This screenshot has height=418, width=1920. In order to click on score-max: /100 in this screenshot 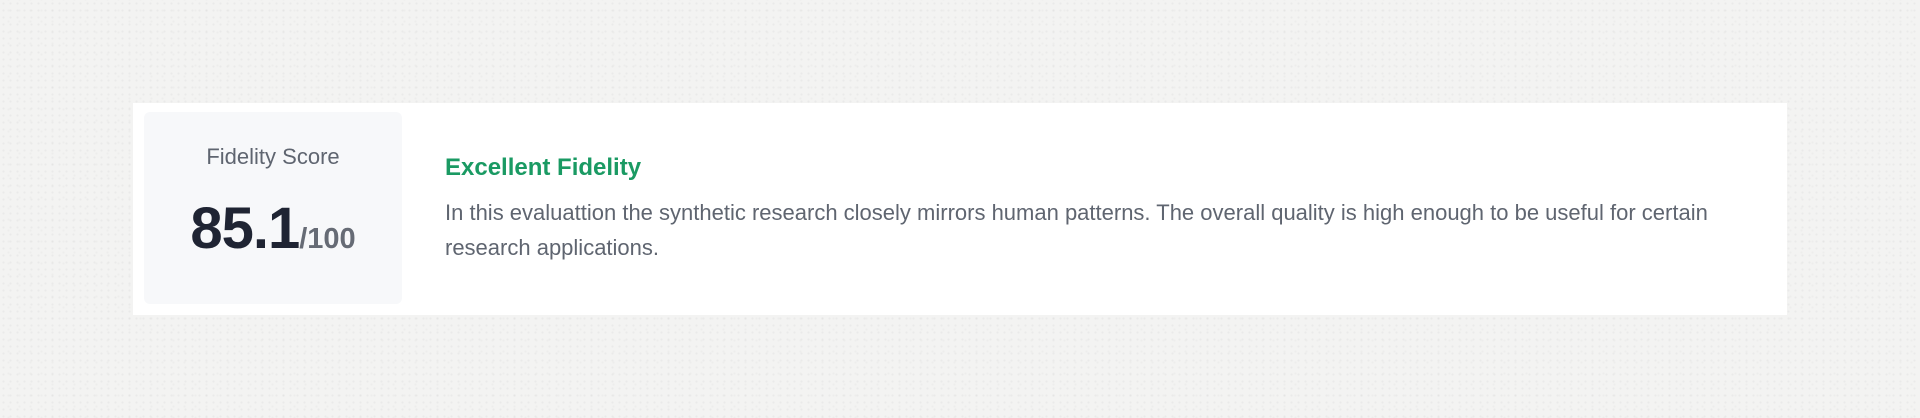, I will do `click(327, 239)`.